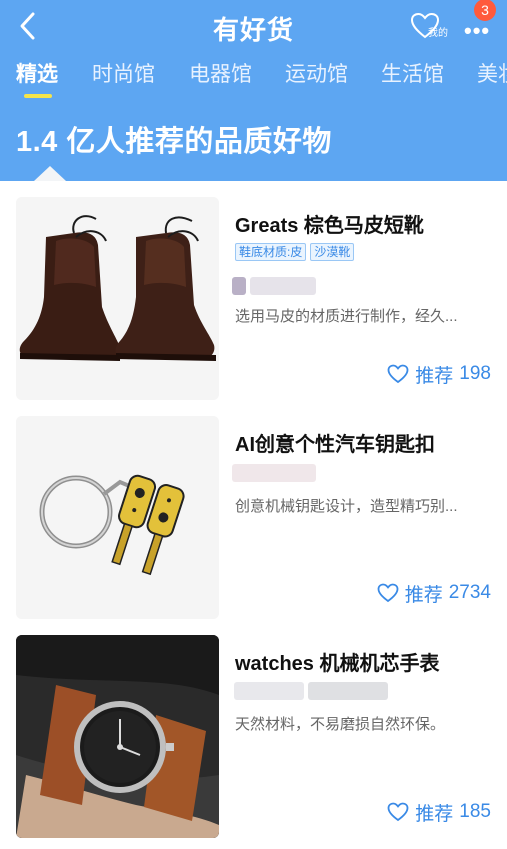 This screenshot has height=849, width=507. I want to click on more-dots-icon: •••, so click(477, 30).